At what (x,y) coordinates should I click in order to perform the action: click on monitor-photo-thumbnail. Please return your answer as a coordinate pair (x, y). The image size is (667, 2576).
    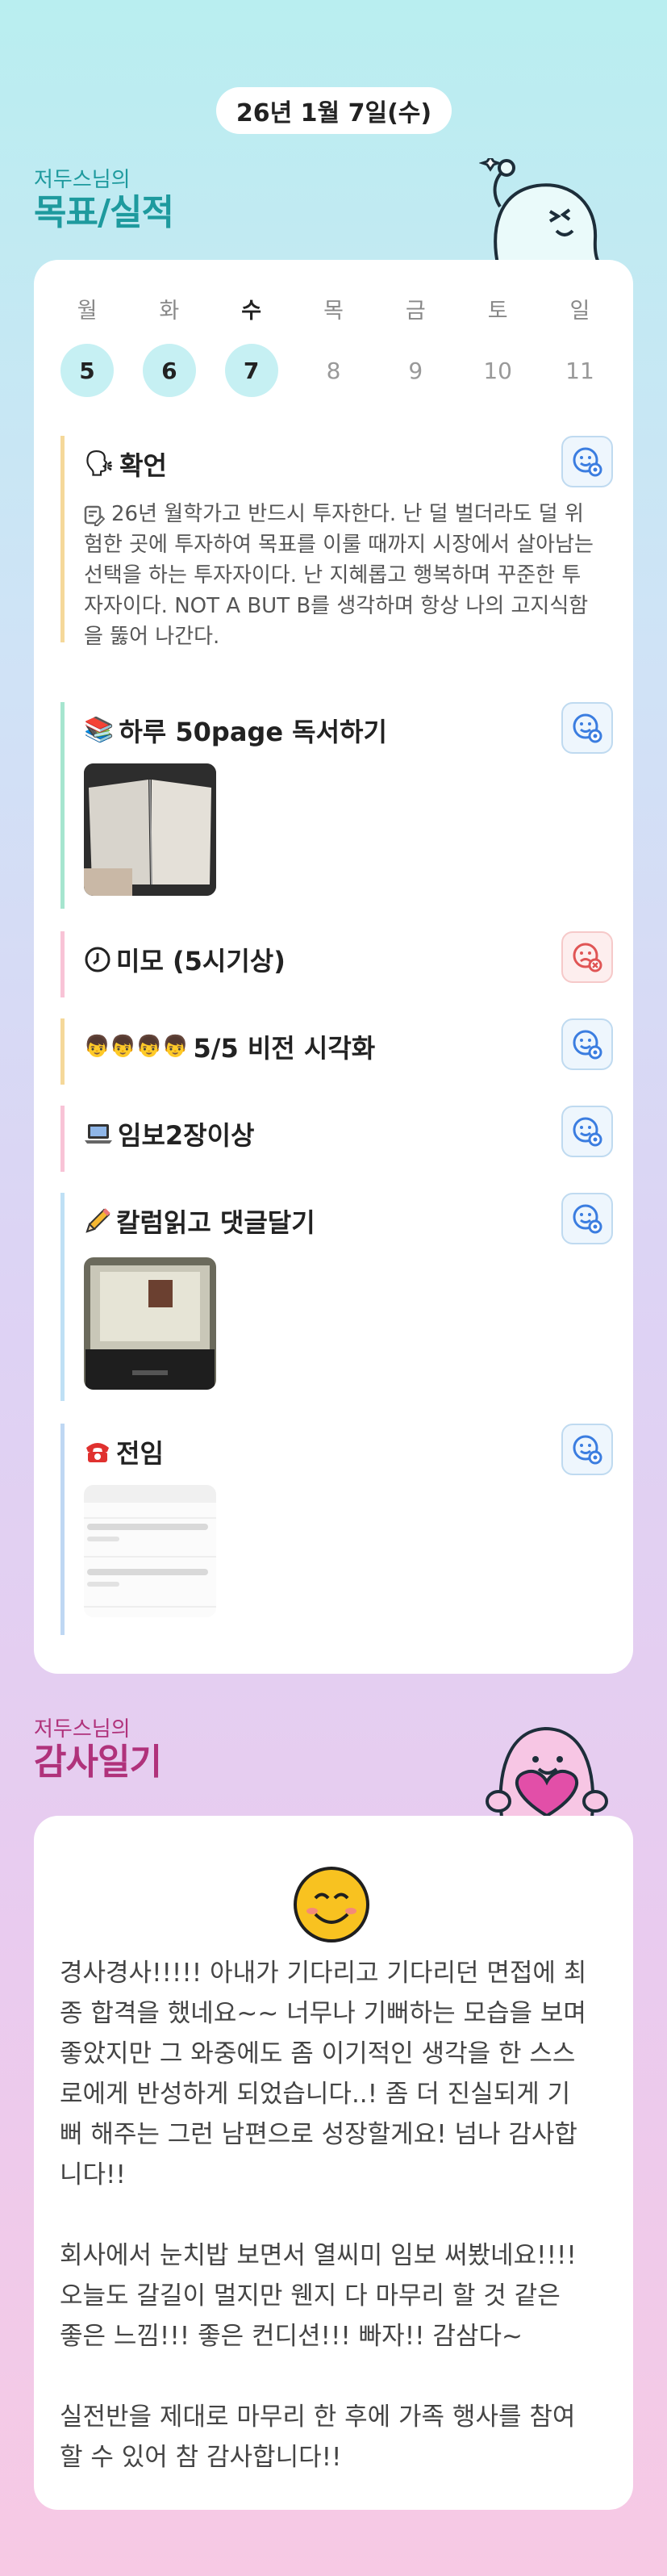
    Looking at the image, I should click on (150, 1323).